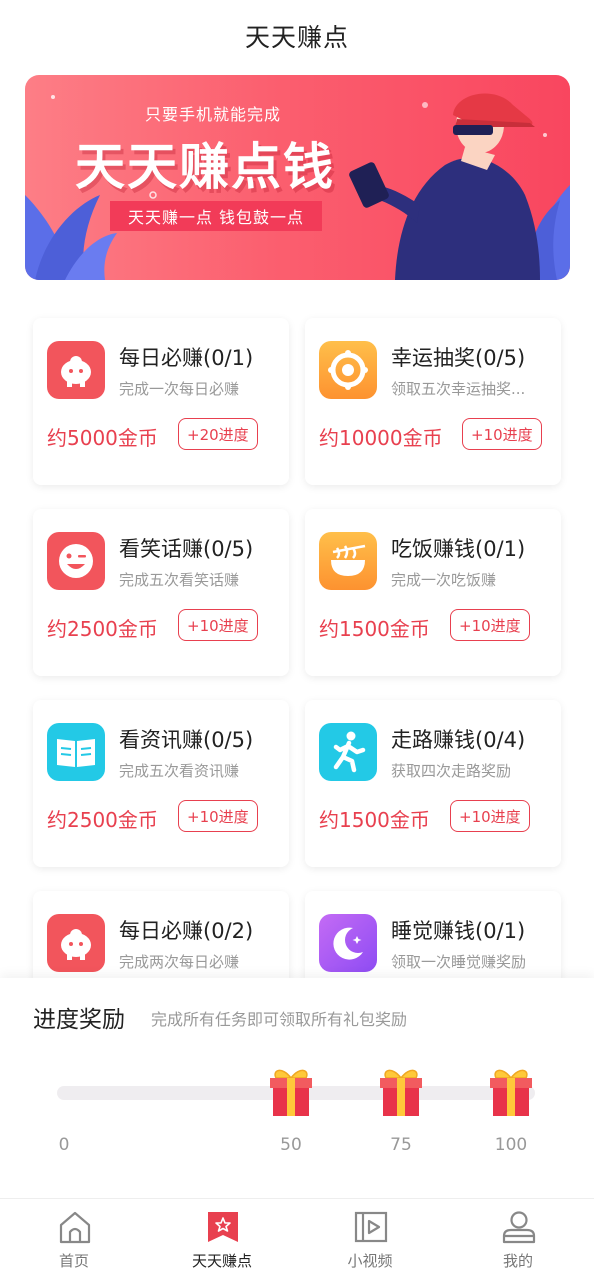  I want to click on task-desc: 领取一次睡觉赚奖励, so click(459, 962).